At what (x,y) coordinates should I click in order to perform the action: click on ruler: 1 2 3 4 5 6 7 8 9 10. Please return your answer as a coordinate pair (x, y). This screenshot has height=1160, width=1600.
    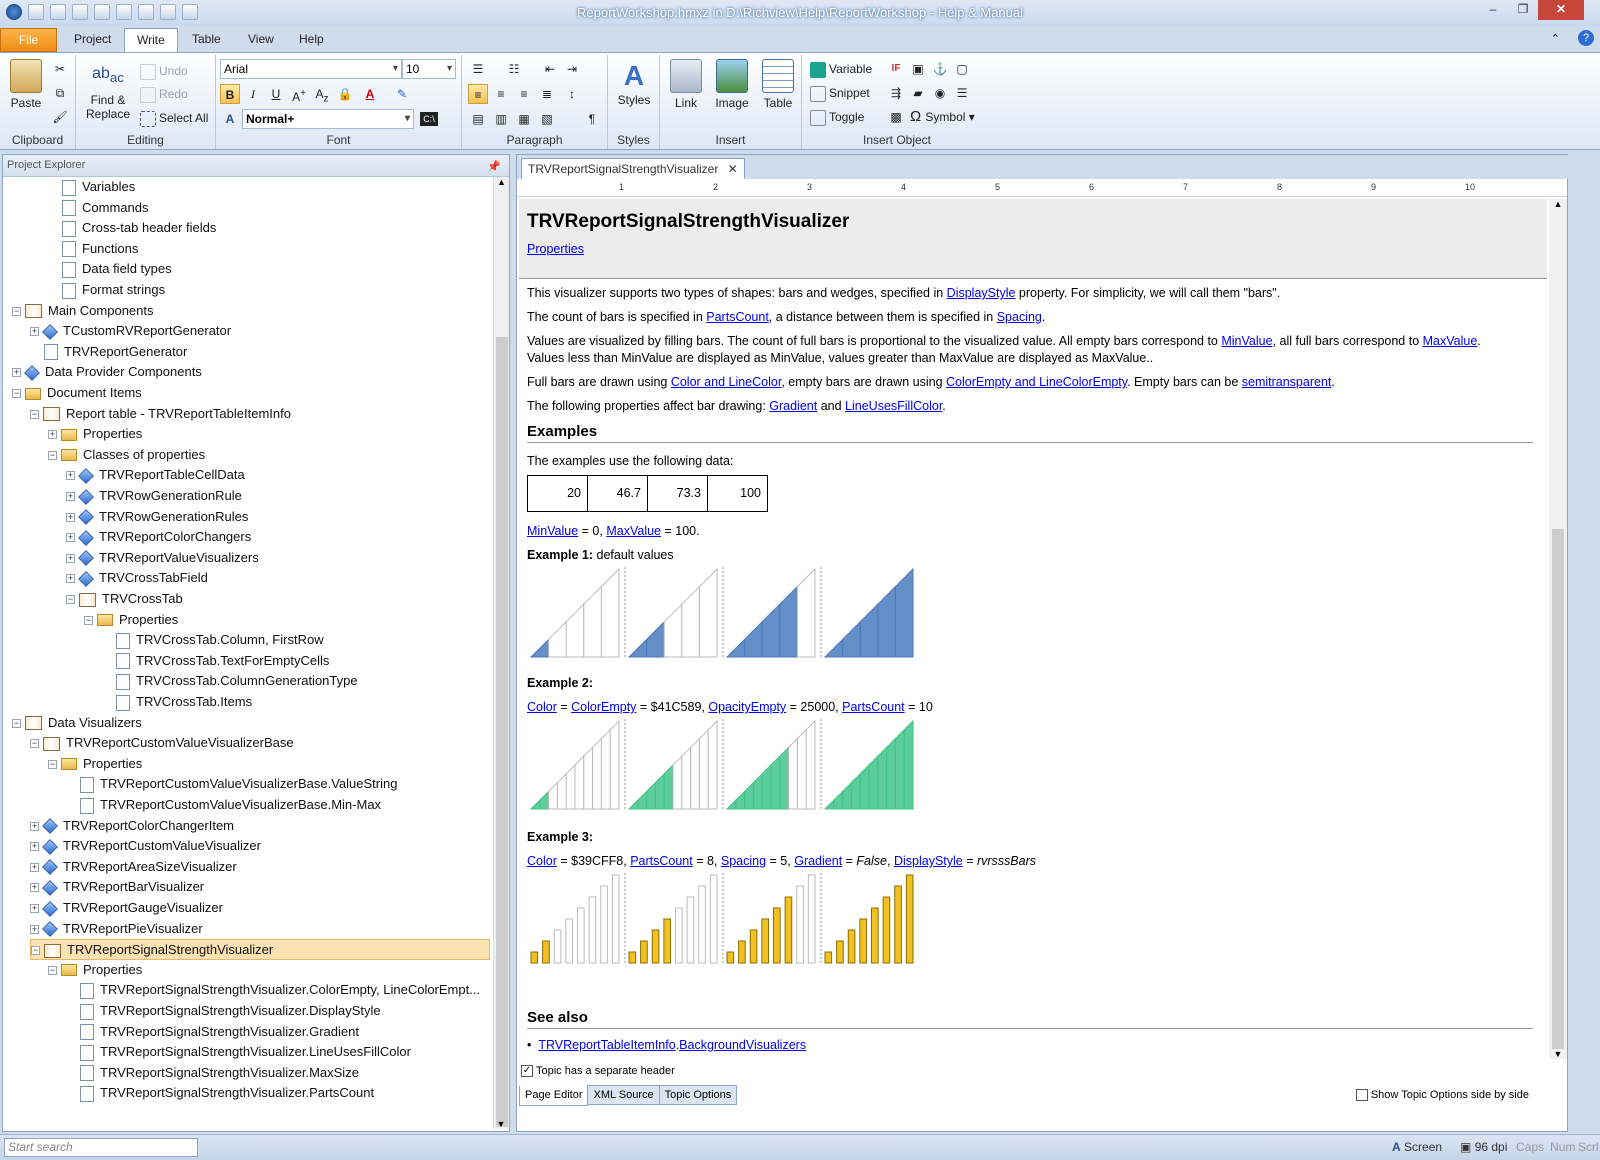
    Looking at the image, I should click on (1042, 188).